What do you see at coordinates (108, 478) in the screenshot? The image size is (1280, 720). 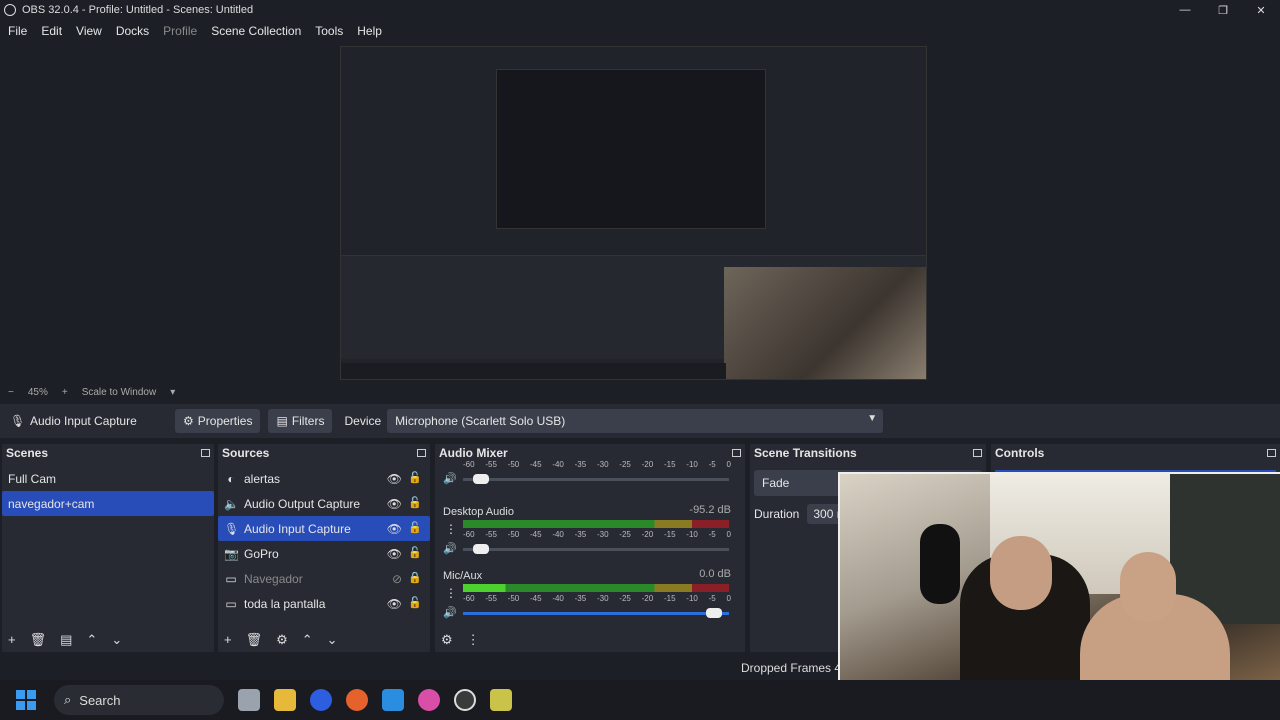 I see `scene-item: Full Cam` at bounding box center [108, 478].